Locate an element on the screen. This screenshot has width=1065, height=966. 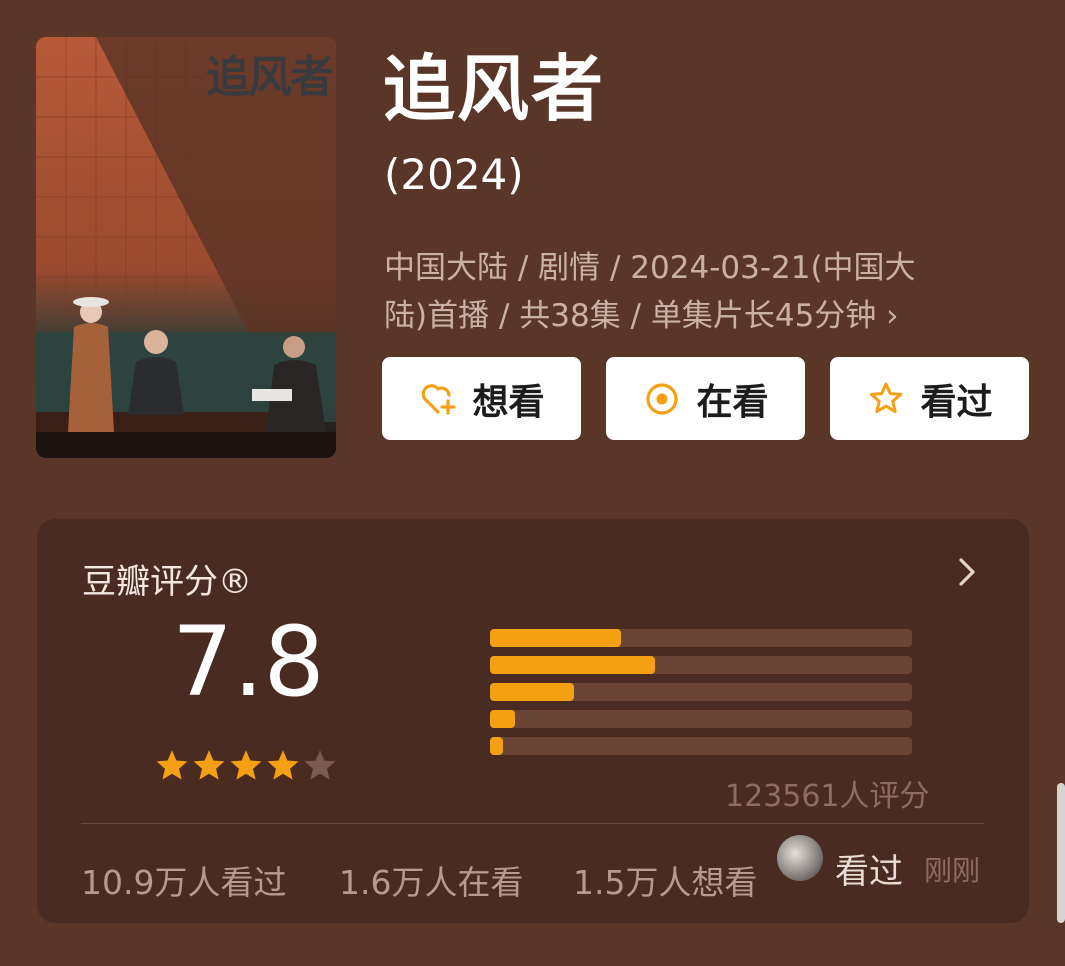
rating-bar-5-star is located at coordinates (701, 638).